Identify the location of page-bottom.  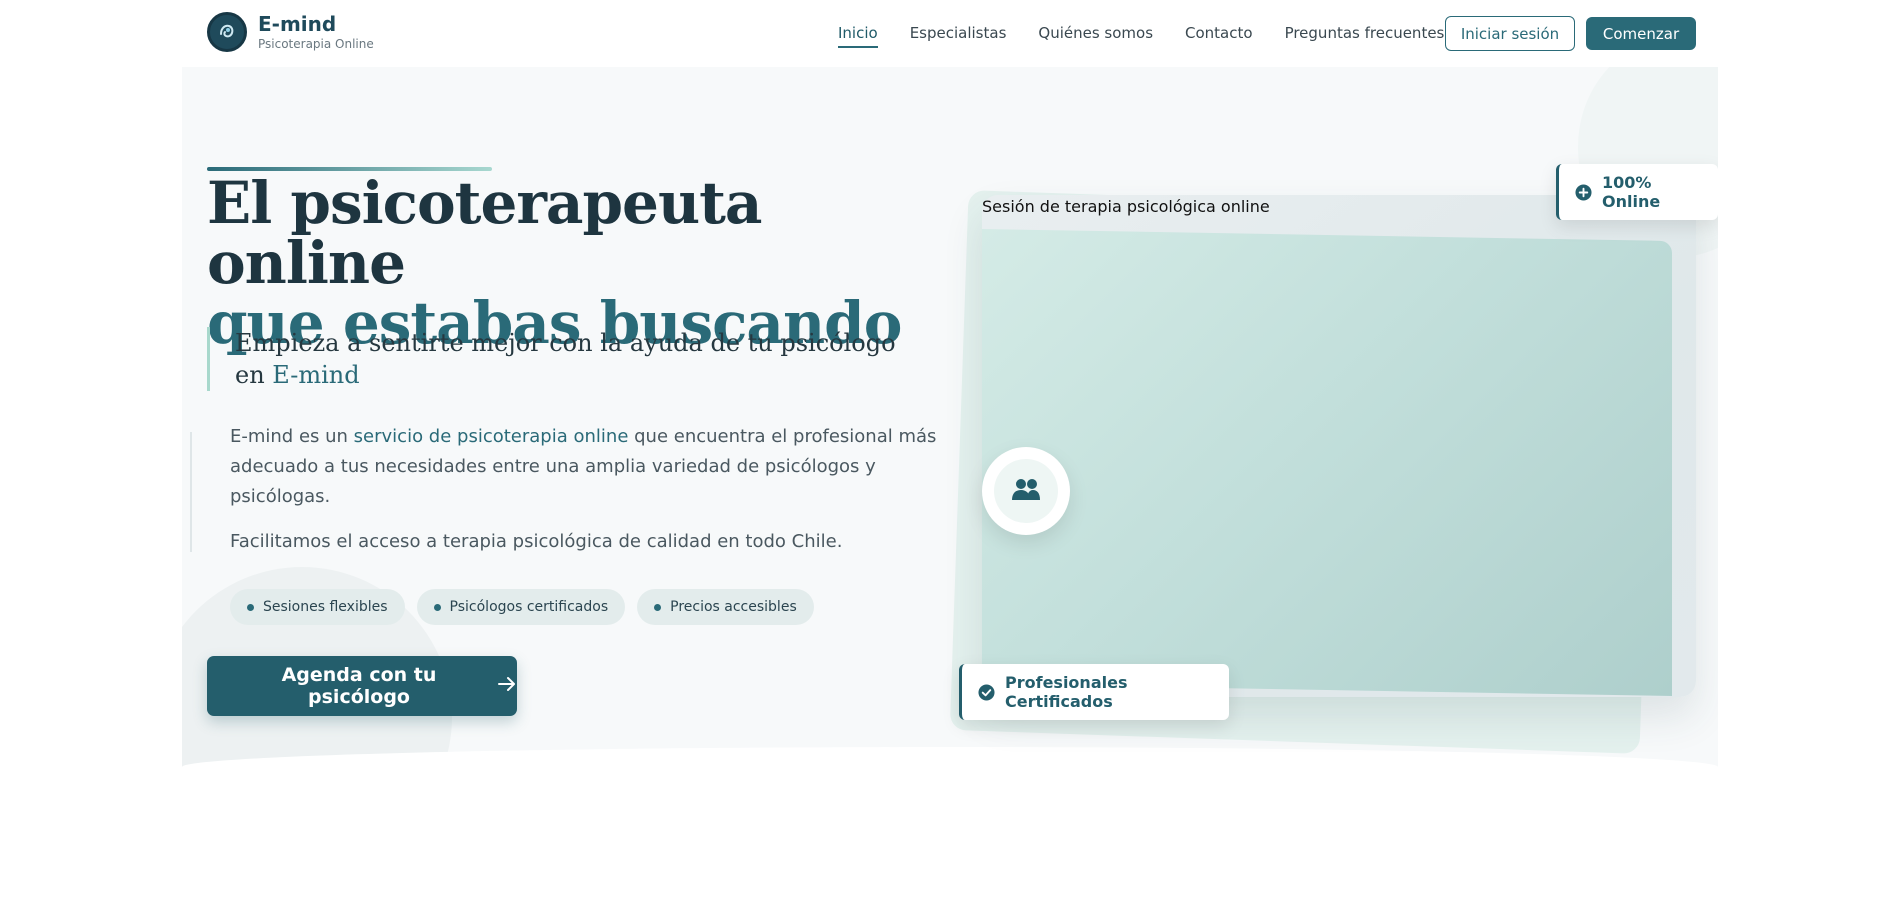
(949, 858).